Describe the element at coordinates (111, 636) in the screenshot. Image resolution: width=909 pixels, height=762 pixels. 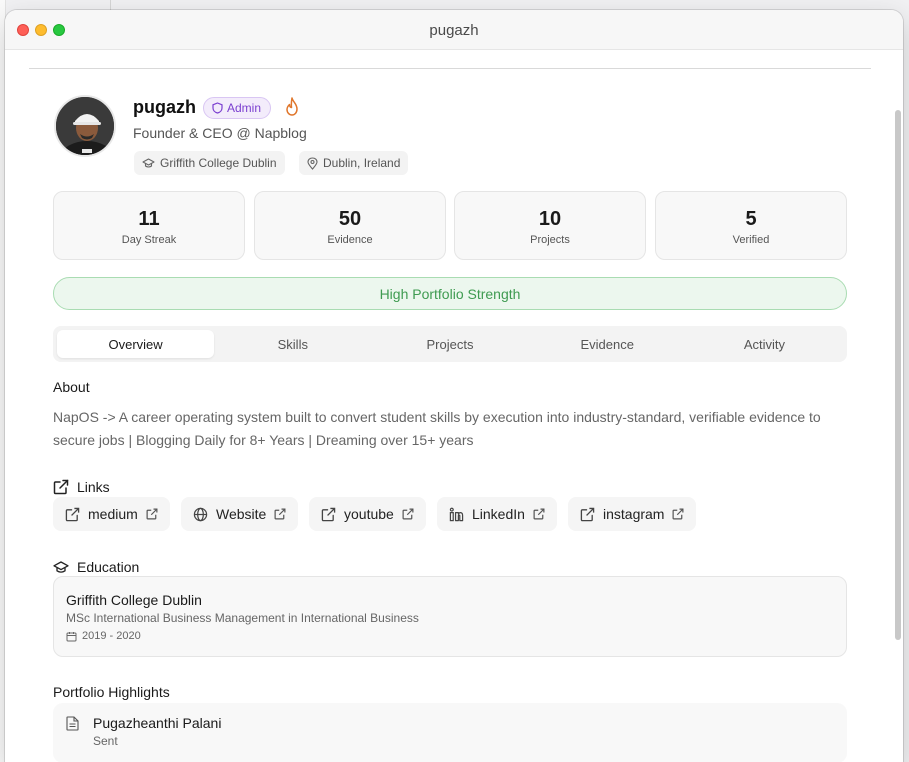
I see `education-years-label: 2019 - 2020` at that location.